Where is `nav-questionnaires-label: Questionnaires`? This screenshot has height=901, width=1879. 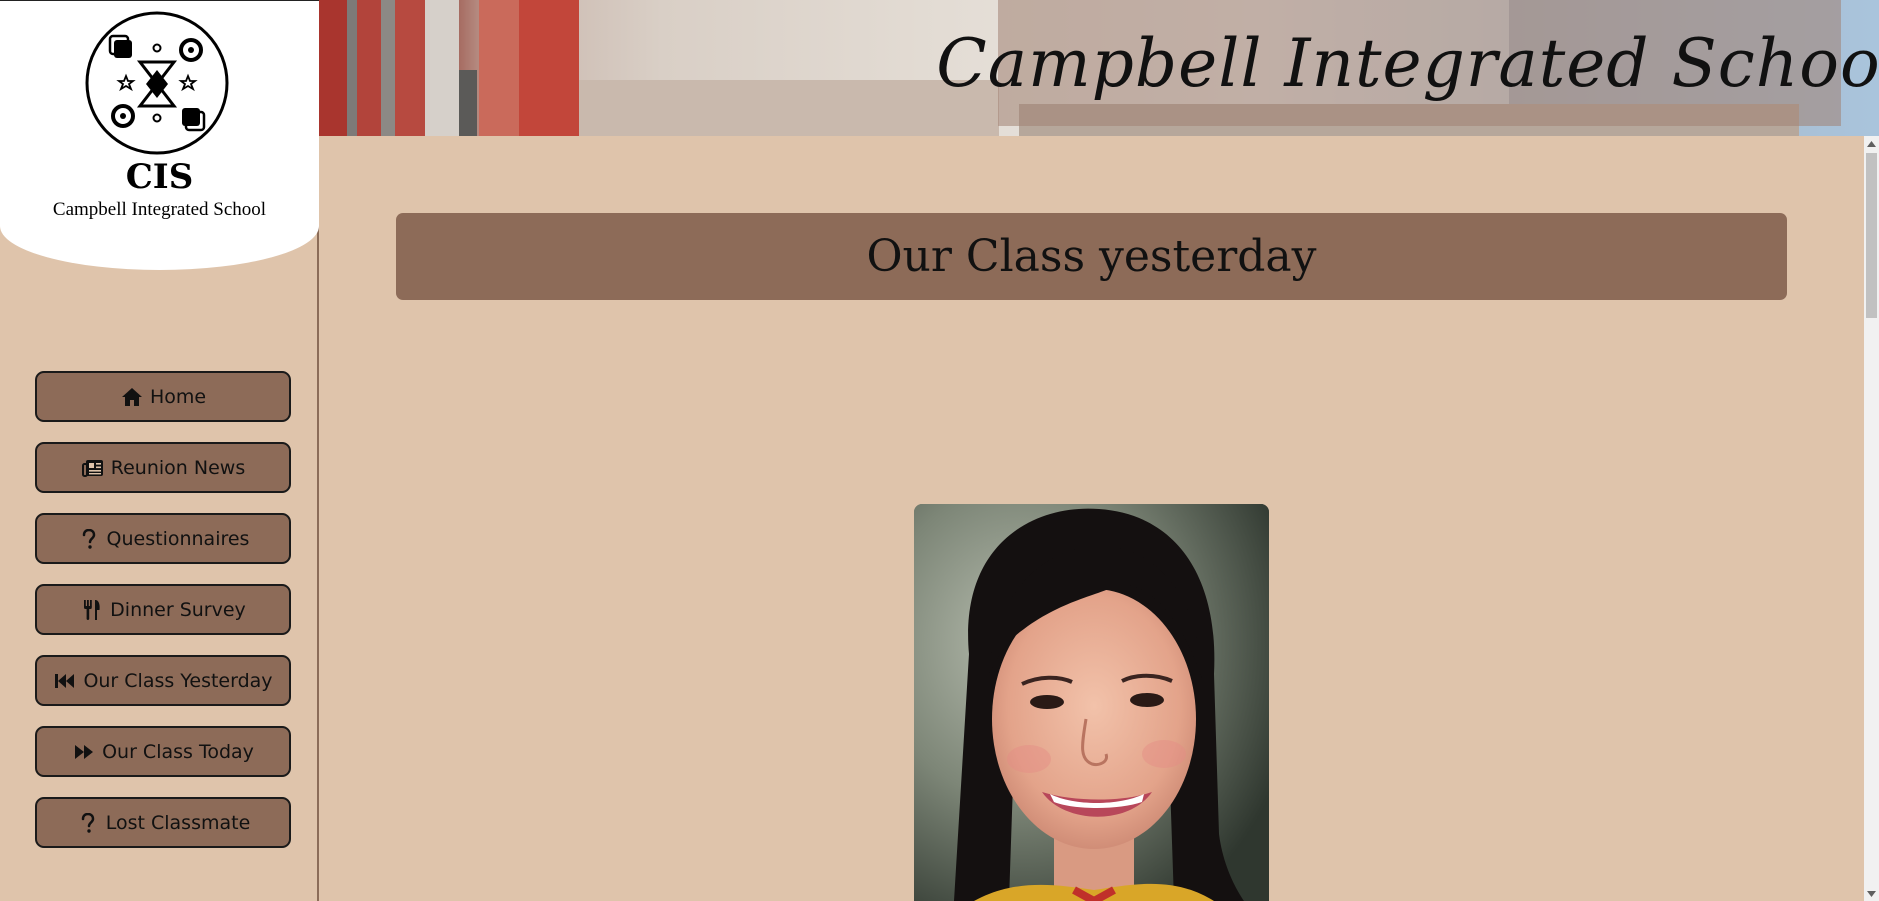 nav-questionnaires-label: Questionnaires is located at coordinates (178, 538).